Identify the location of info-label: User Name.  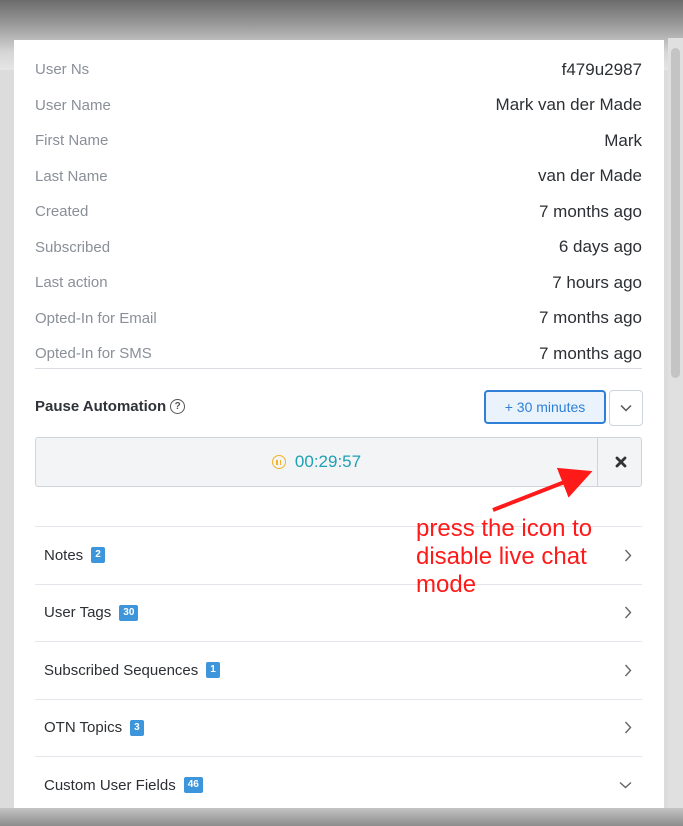
(73, 105).